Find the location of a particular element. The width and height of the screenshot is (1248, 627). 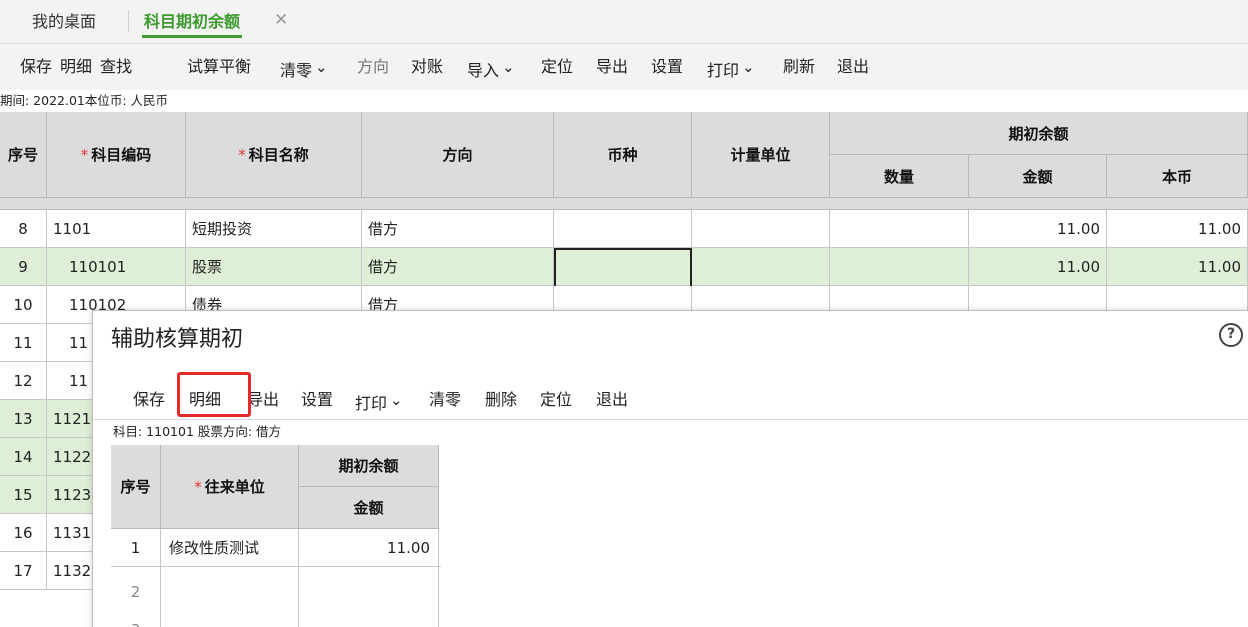

find-button: 查找 is located at coordinates (116, 67).